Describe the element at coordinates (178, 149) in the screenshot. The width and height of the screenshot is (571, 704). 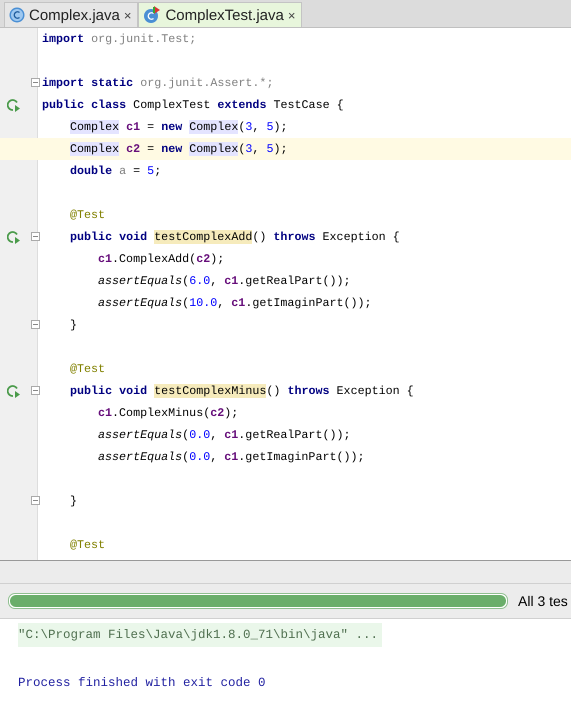
I see `code-line: Complex c2 = new Complex(3, 5);` at that location.